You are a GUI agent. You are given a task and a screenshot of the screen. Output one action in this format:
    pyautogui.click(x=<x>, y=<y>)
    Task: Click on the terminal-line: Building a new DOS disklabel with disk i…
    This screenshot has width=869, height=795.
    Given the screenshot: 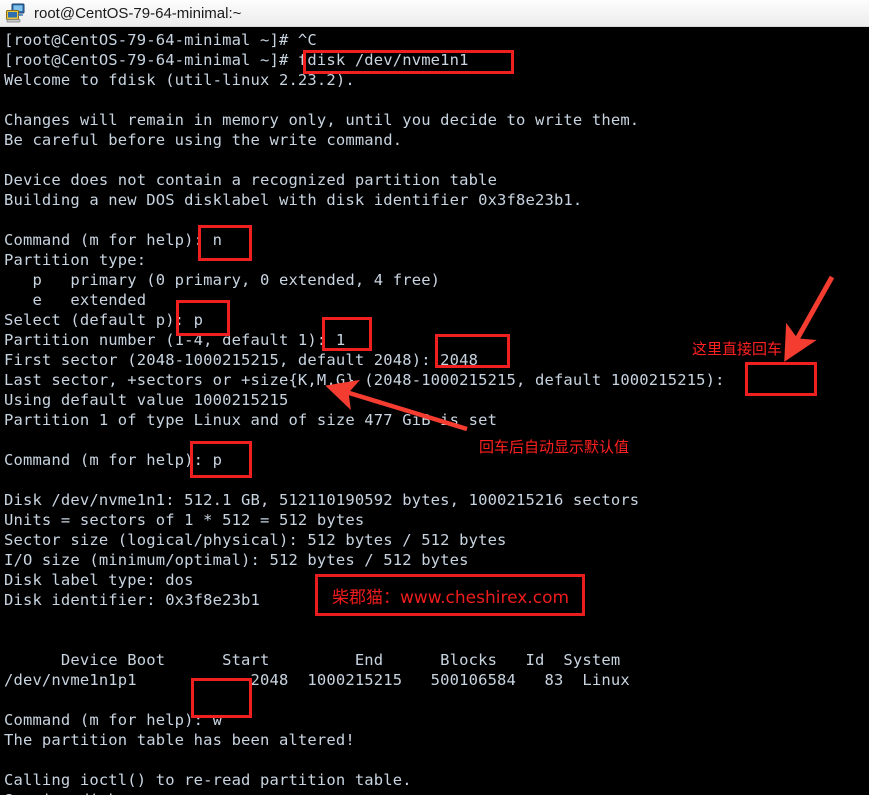 What is the action you would take?
    pyautogui.click(x=293, y=200)
    